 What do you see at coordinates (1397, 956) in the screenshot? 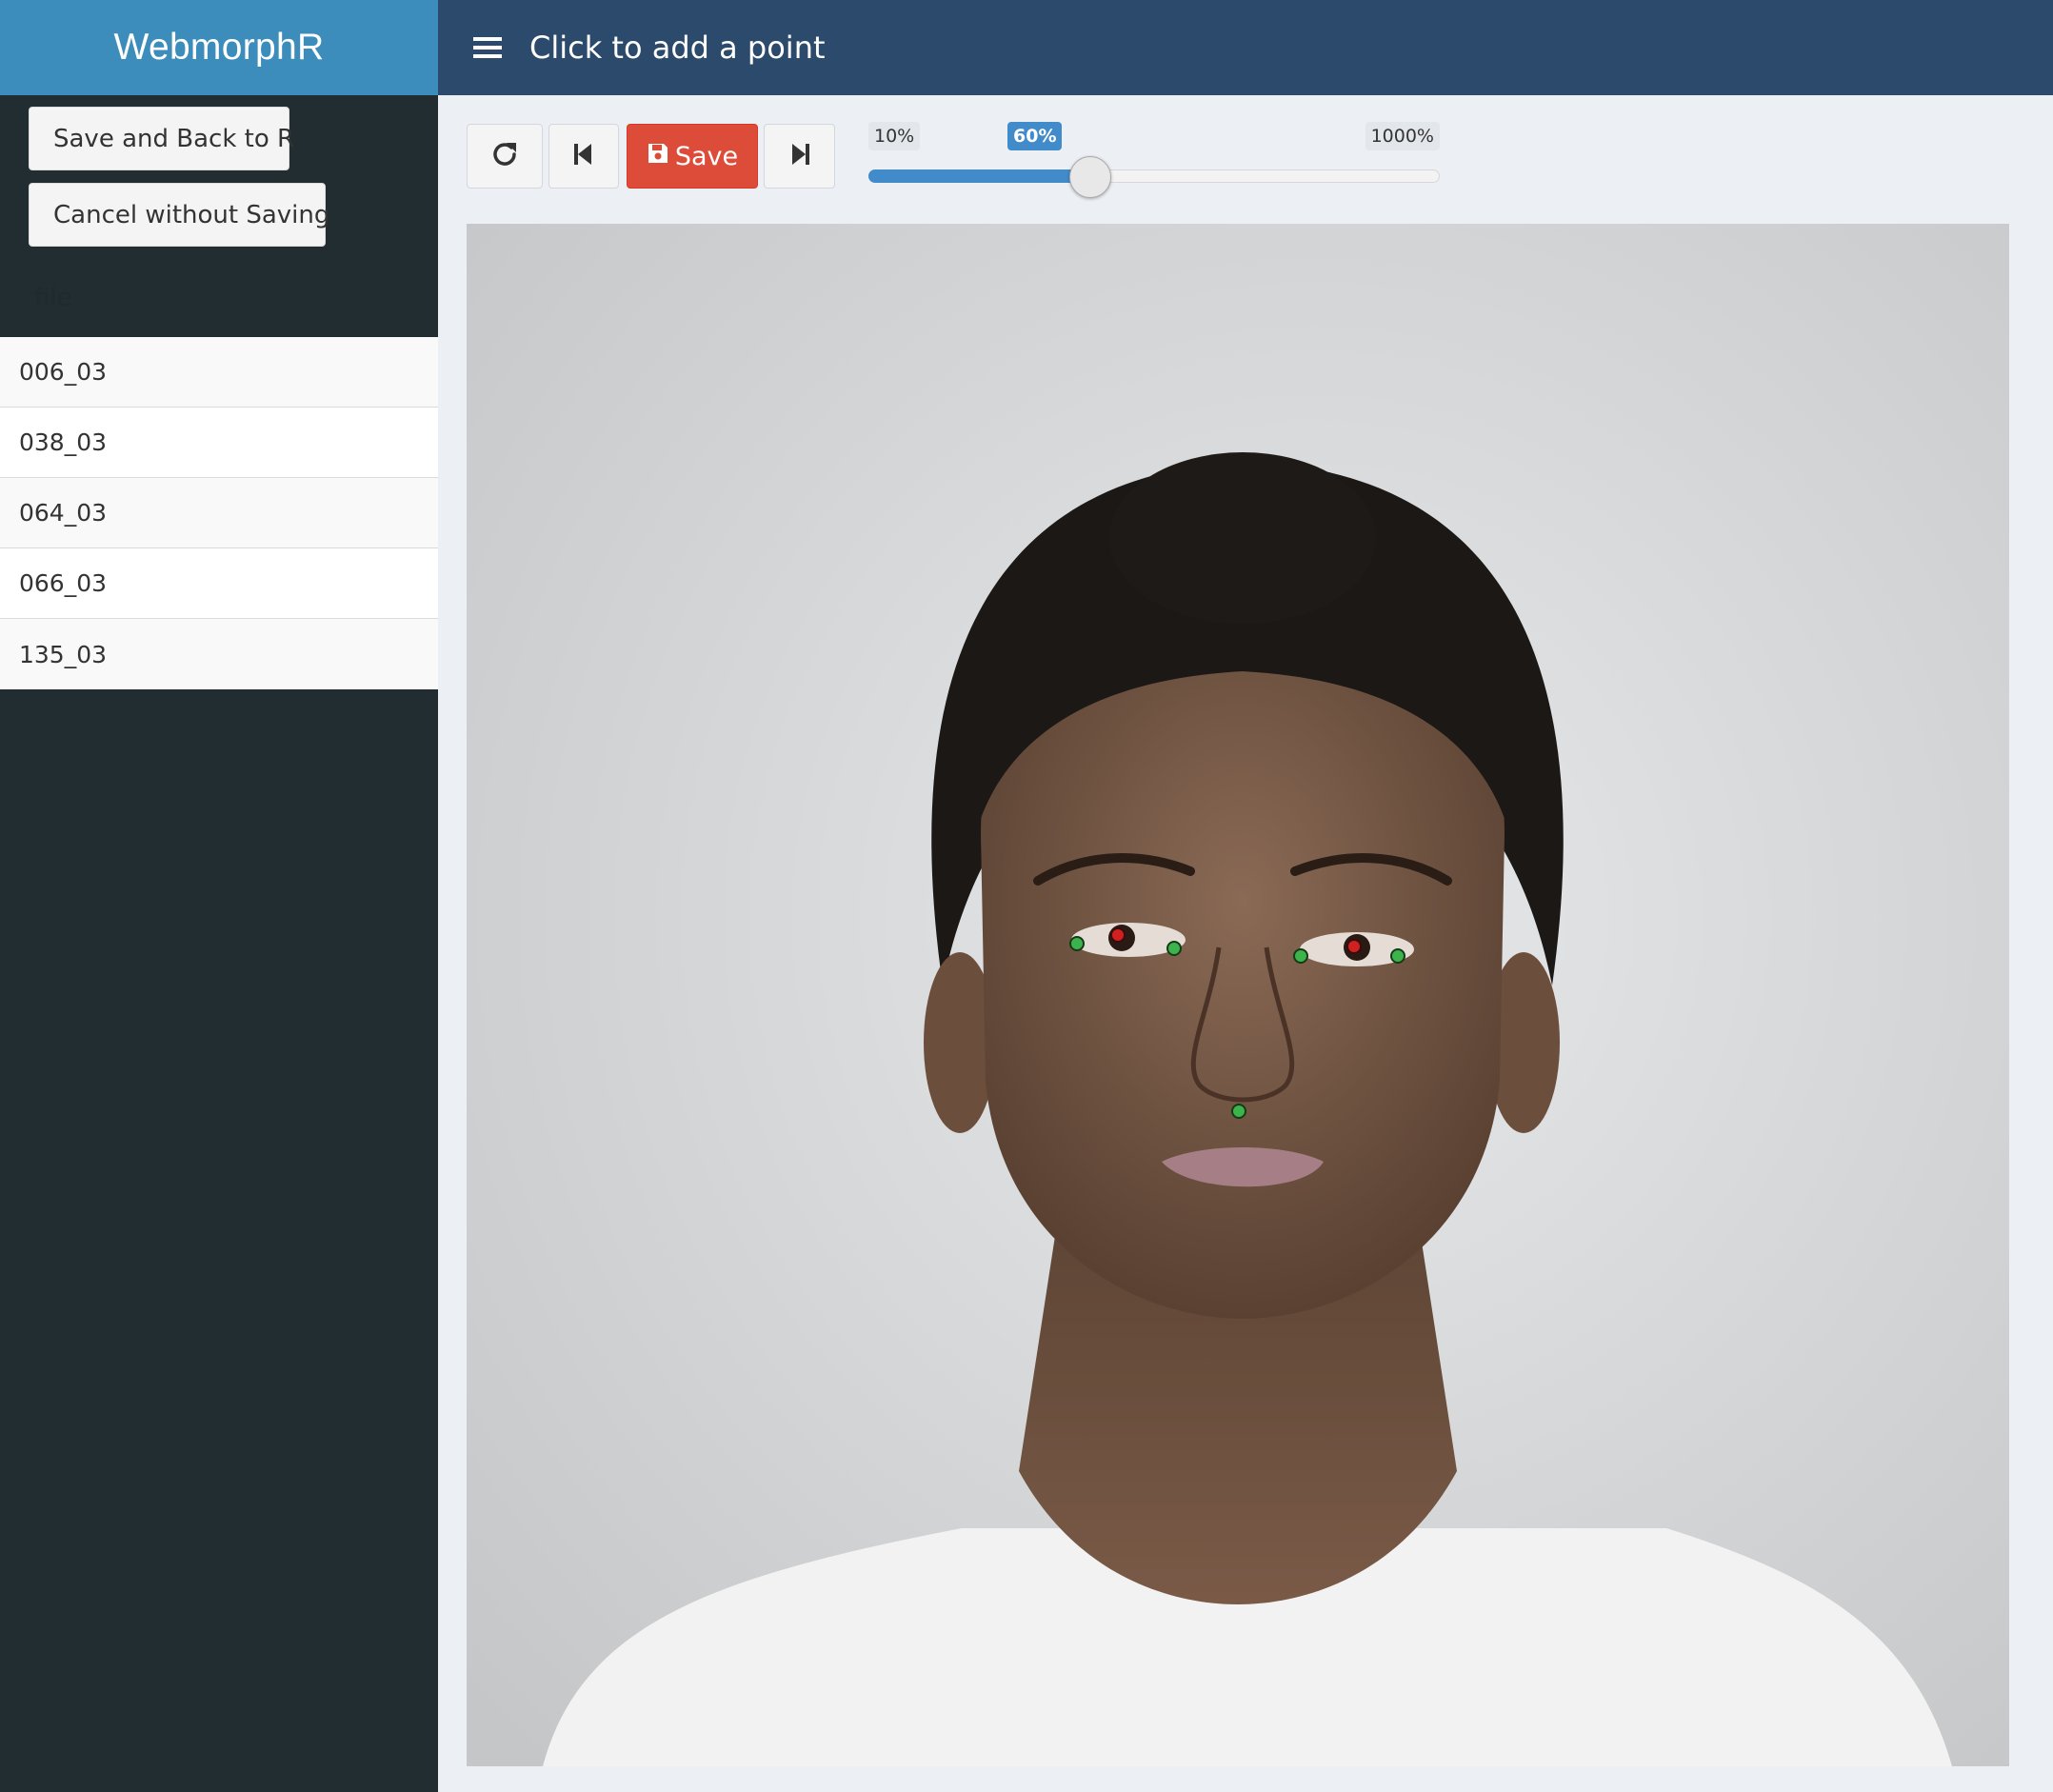
I see `point-right-eye-outer` at bounding box center [1397, 956].